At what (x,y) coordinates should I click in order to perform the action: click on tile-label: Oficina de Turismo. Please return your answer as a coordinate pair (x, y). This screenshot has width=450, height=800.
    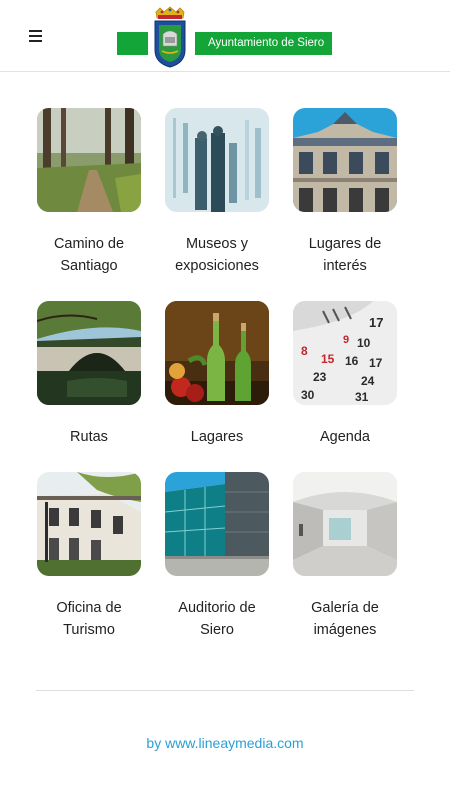
    Looking at the image, I should click on (89, 619).